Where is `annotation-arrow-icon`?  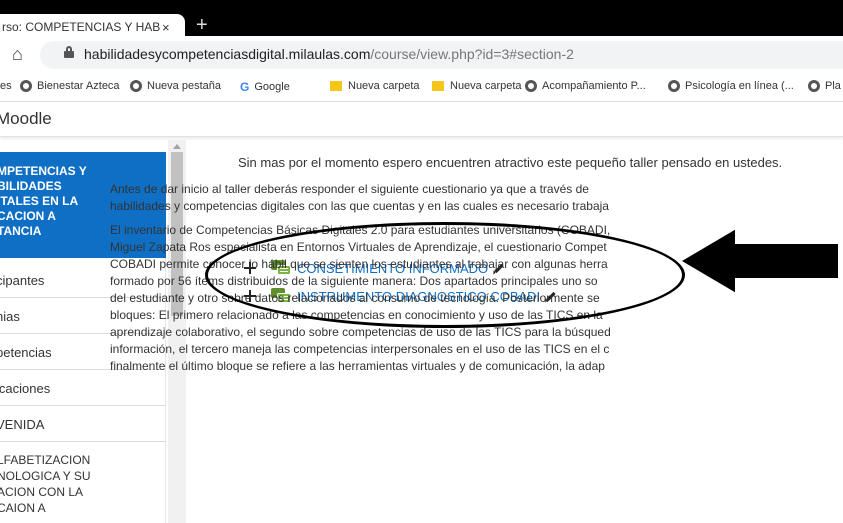 annotation-arrow-icon is located at coordinates (759, 260).